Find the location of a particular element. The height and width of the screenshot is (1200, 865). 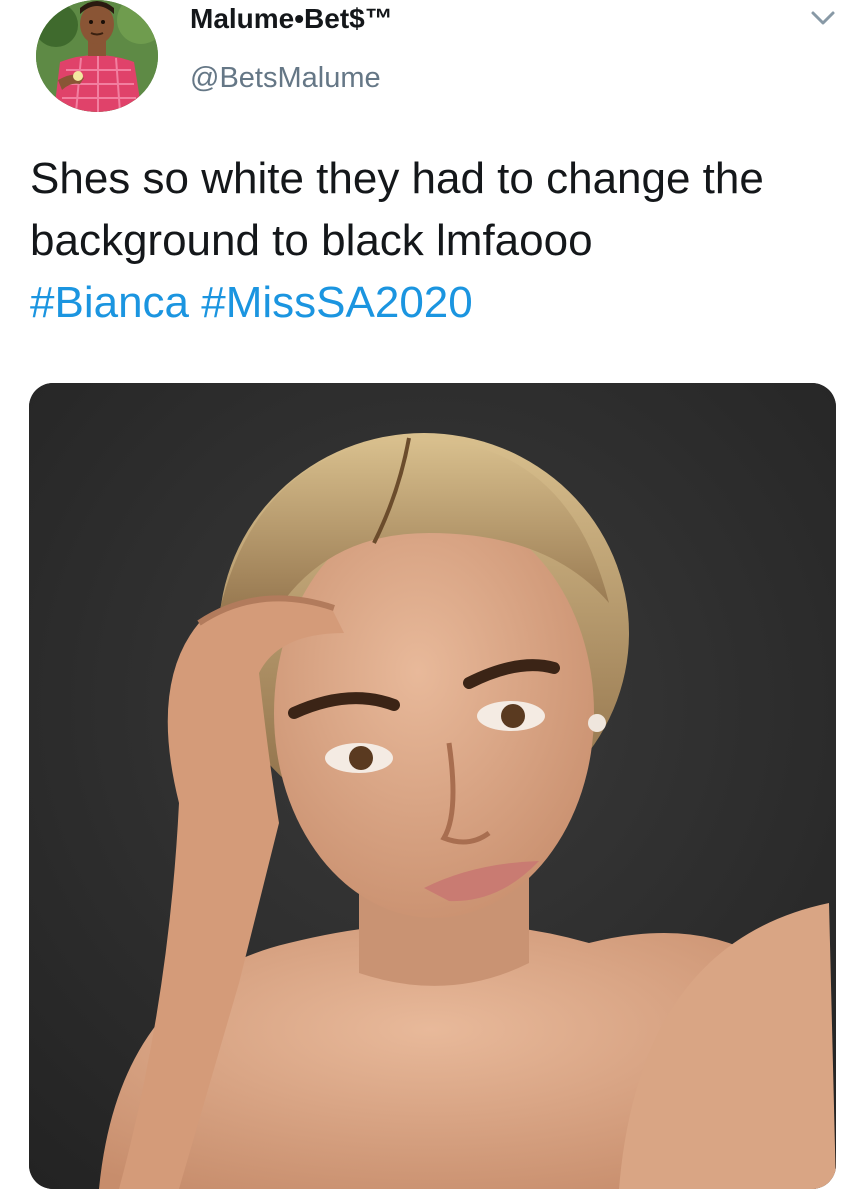

hashtag-bianca: #Bianca is located at coordinates (109, 302).